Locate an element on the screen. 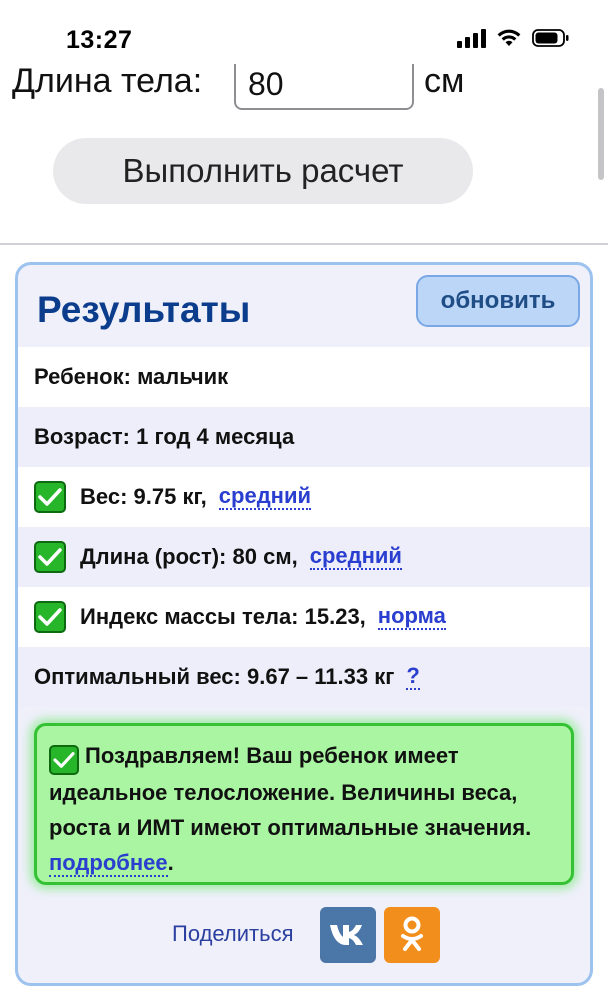 This screenshot has height=1000, width=608. cellular-signal-icon is located at coordinates (471, 38).